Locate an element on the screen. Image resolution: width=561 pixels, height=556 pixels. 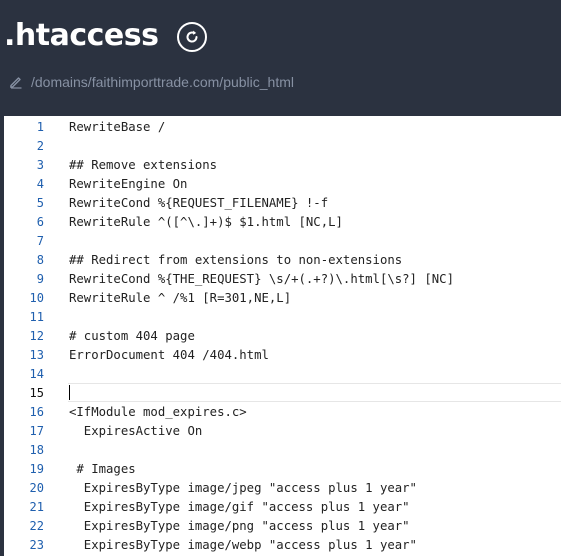
code-text: <IfModule mod_expires.c> is located at coordinates (158, 412).